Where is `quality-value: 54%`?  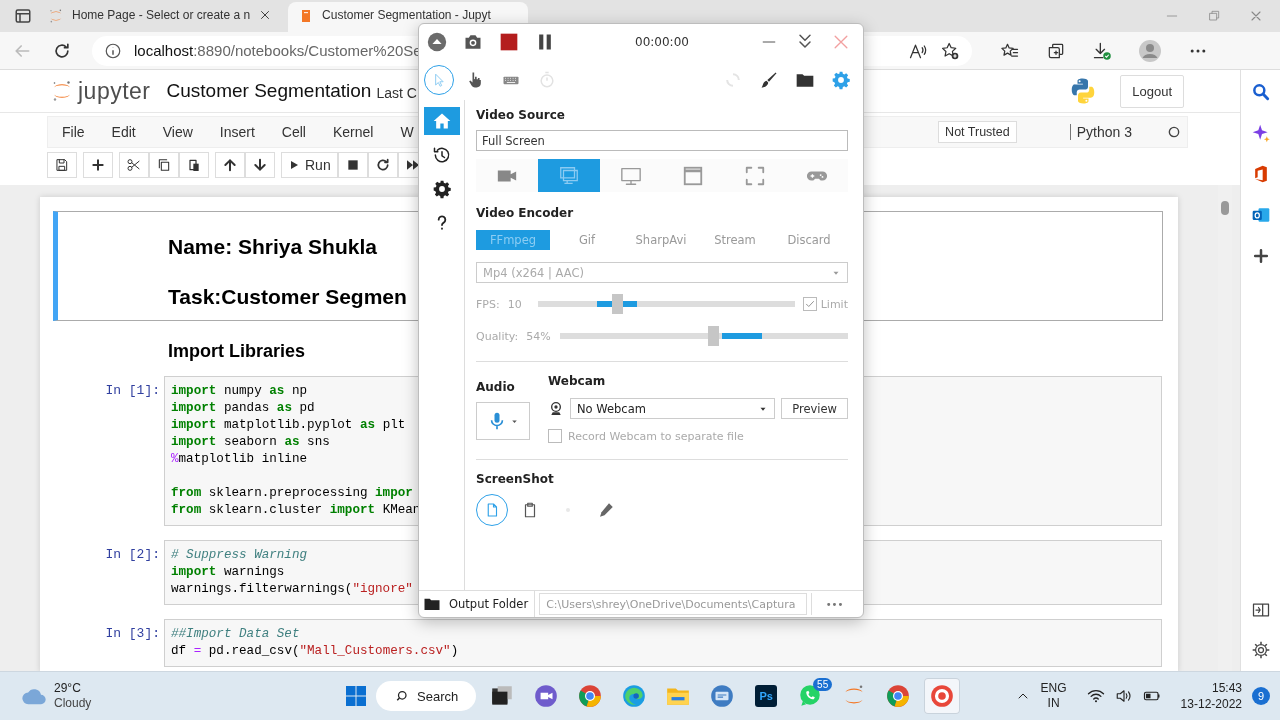
quality-value: 54% is located at coordinates (539, 336).